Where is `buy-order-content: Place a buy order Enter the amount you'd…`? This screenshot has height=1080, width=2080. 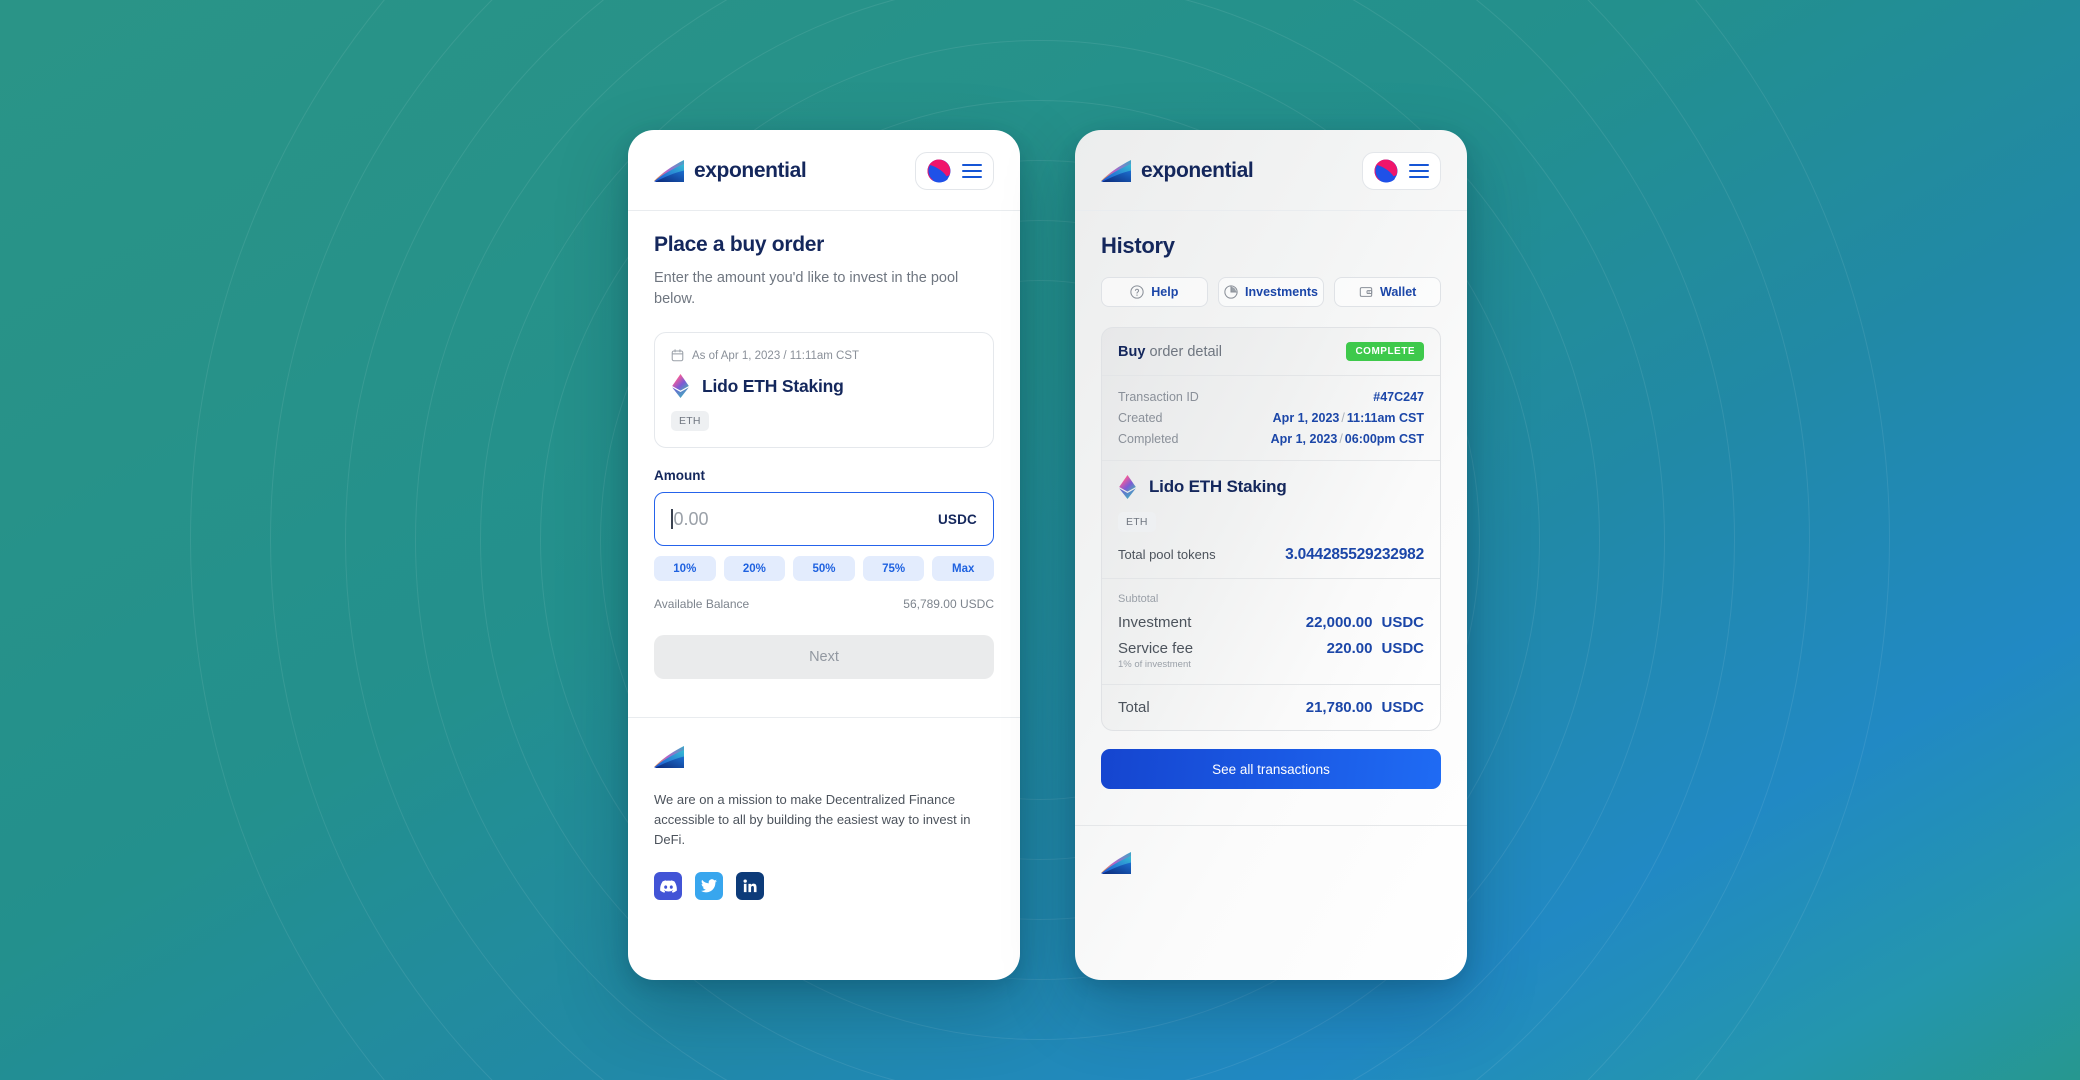 buy-order-content: Place a buy order Enter the amount you'd… is located at coordinates (824, 445).